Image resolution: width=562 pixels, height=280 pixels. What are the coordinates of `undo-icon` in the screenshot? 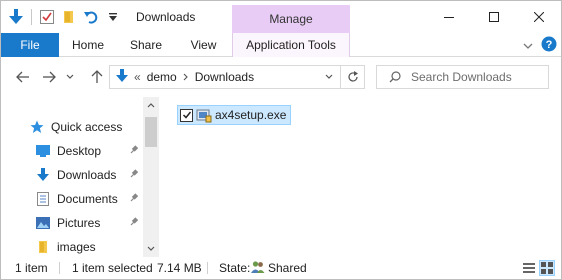 It's located at (91, 17).